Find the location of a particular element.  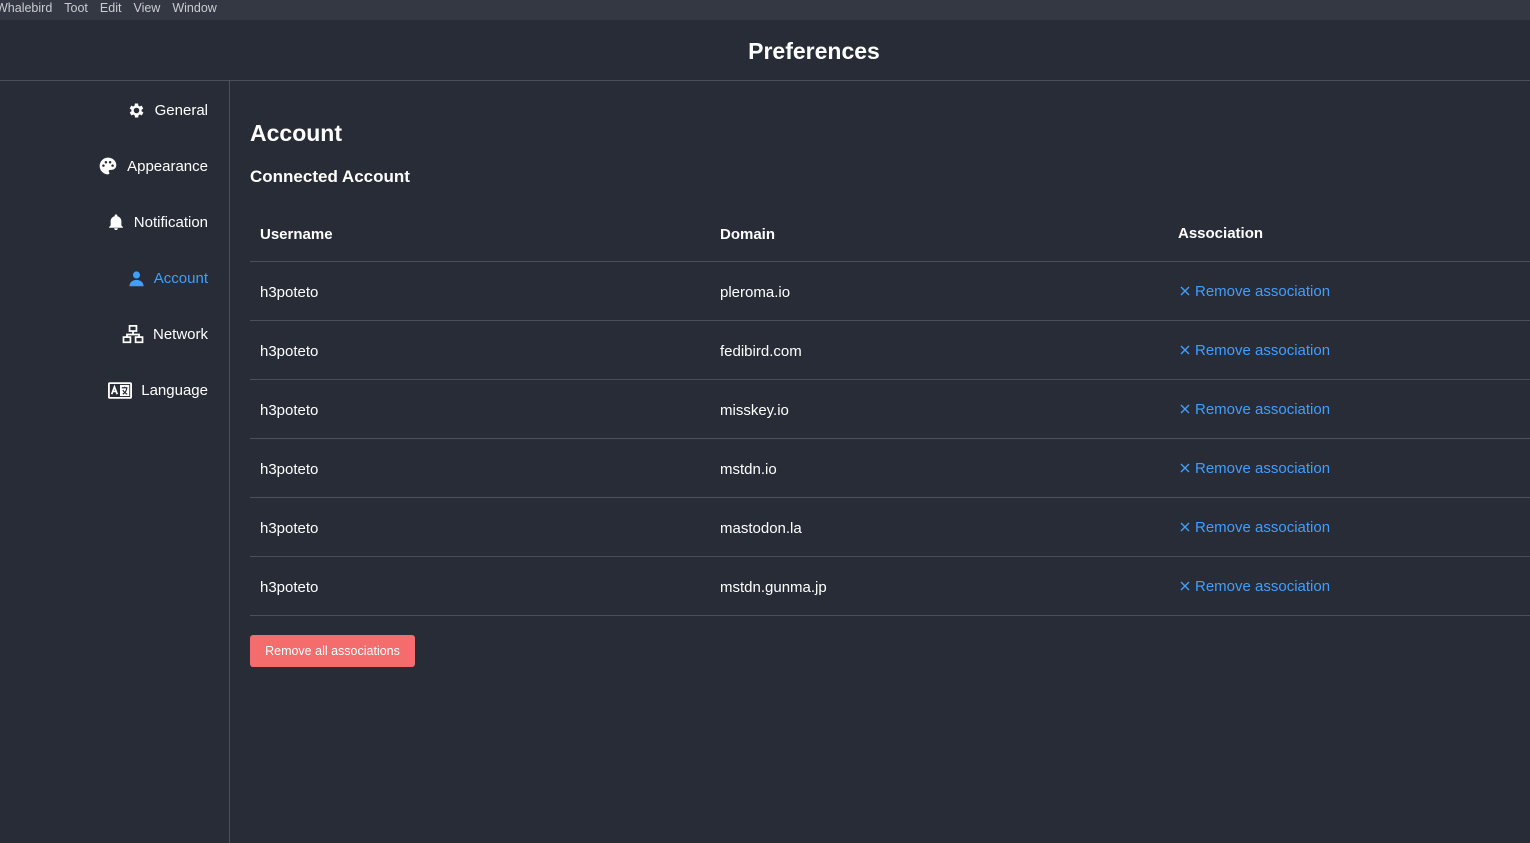

table-row: h3poteto mastodon.la Remove association is located at coordinates (890, 527).